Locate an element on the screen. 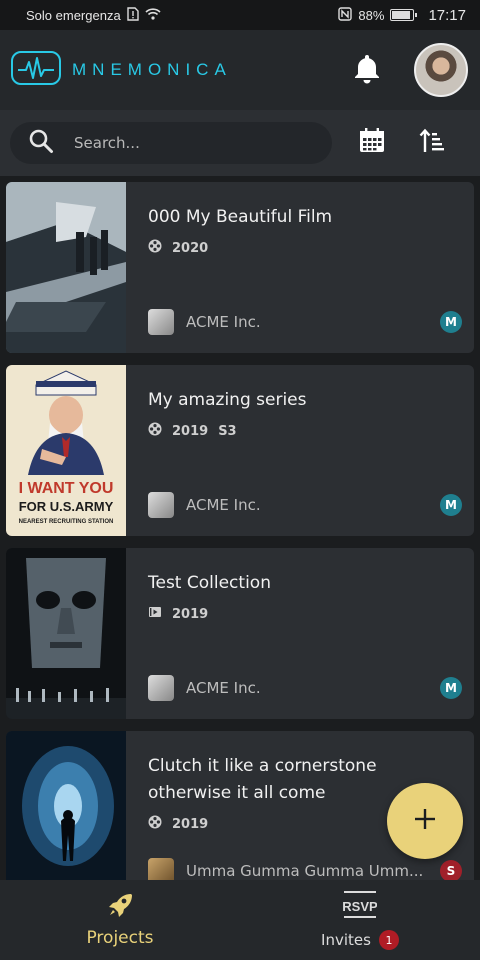 This screenshot has width=480, height=960. search-icon is located at coordinates (41, 143).